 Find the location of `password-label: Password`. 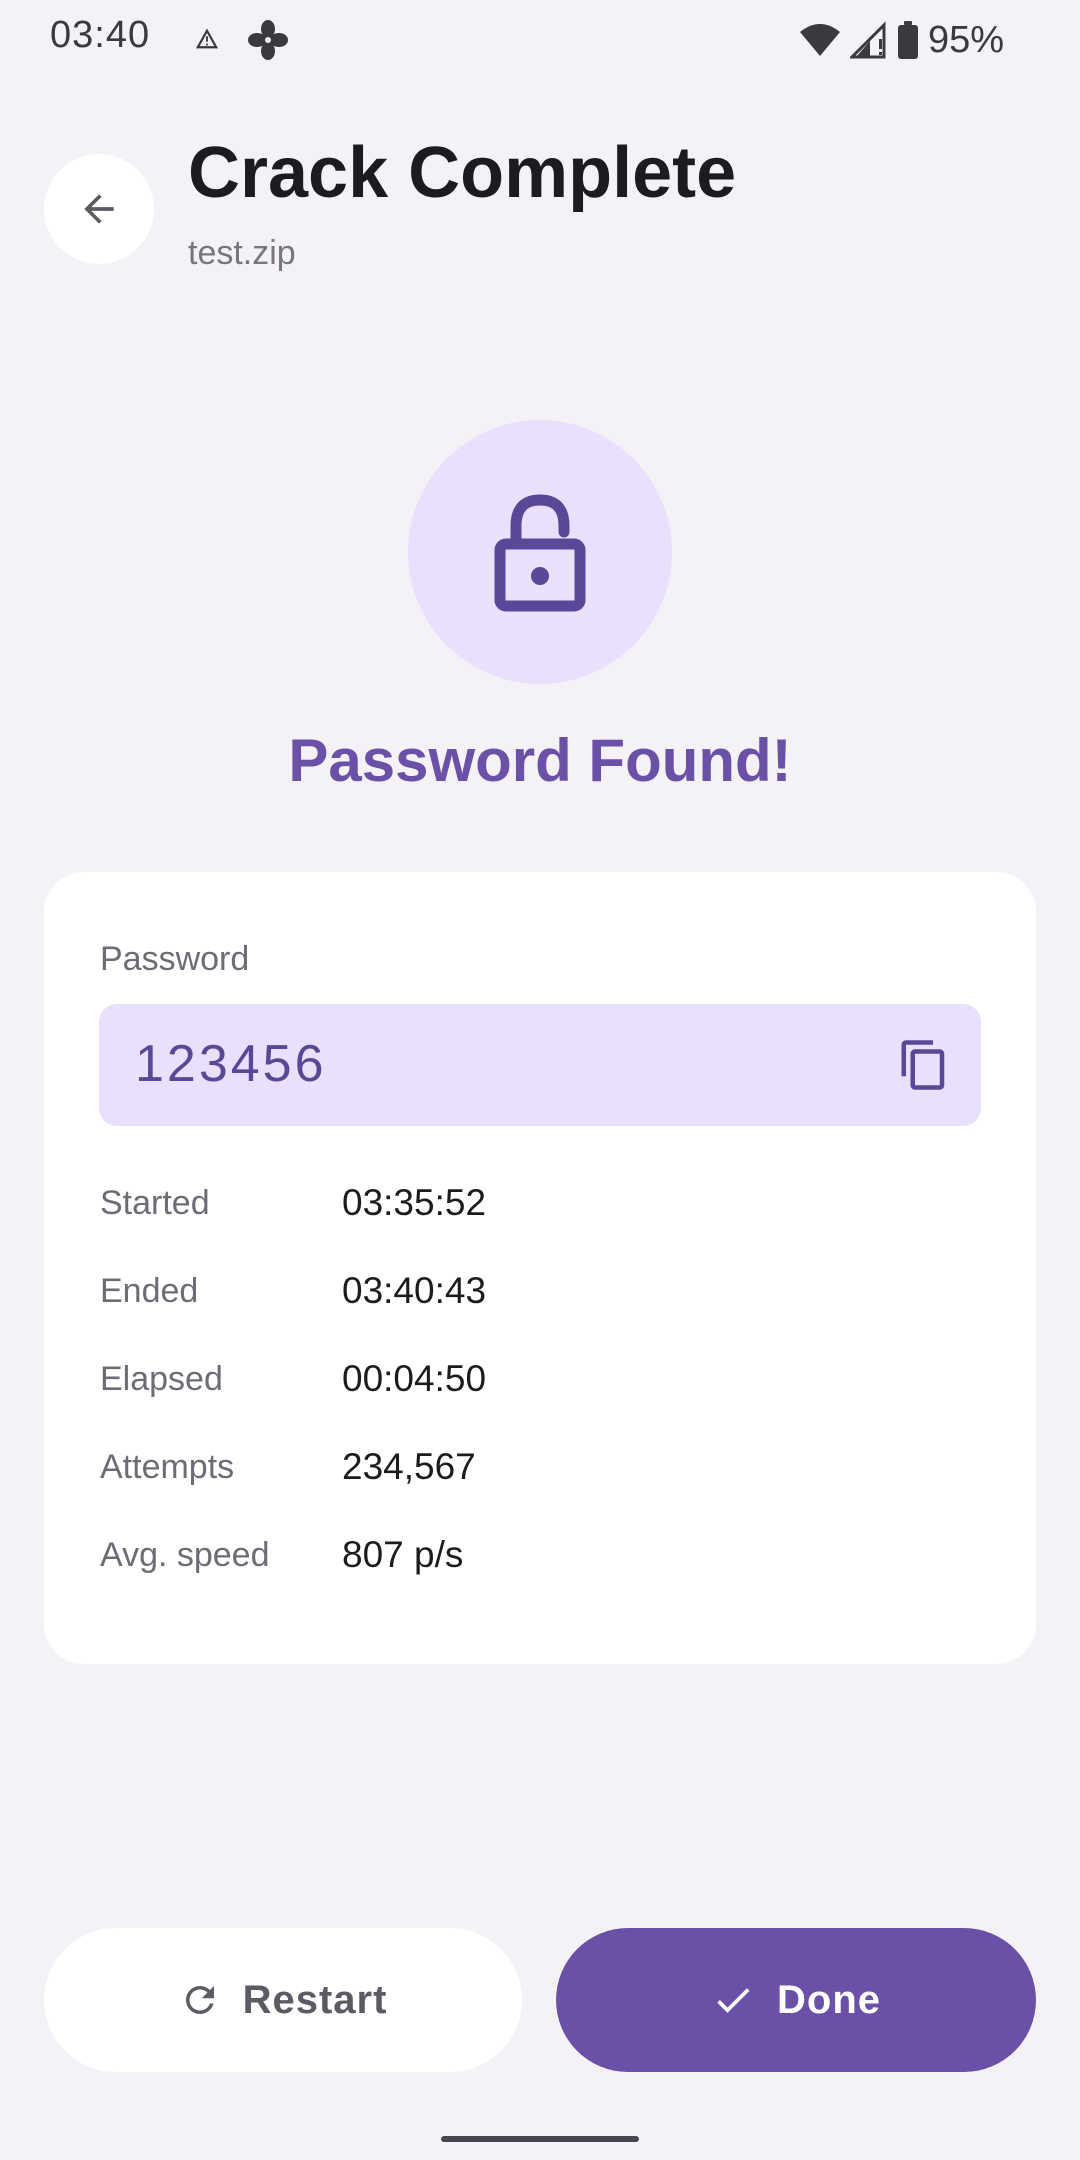

password-label: Password is located at coordinates (175, 959).